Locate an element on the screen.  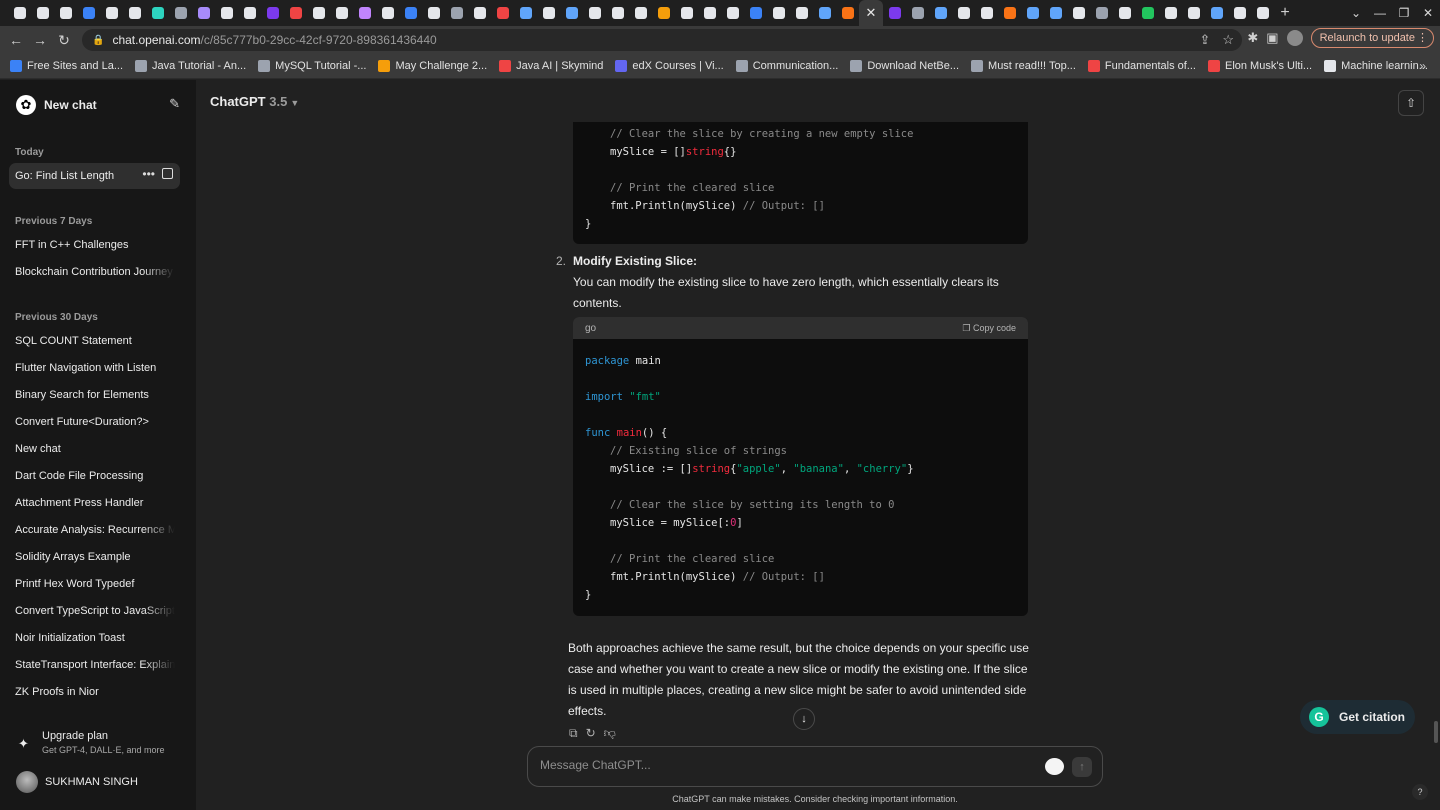
back-icon: ← is located at coordinates (16, 40).